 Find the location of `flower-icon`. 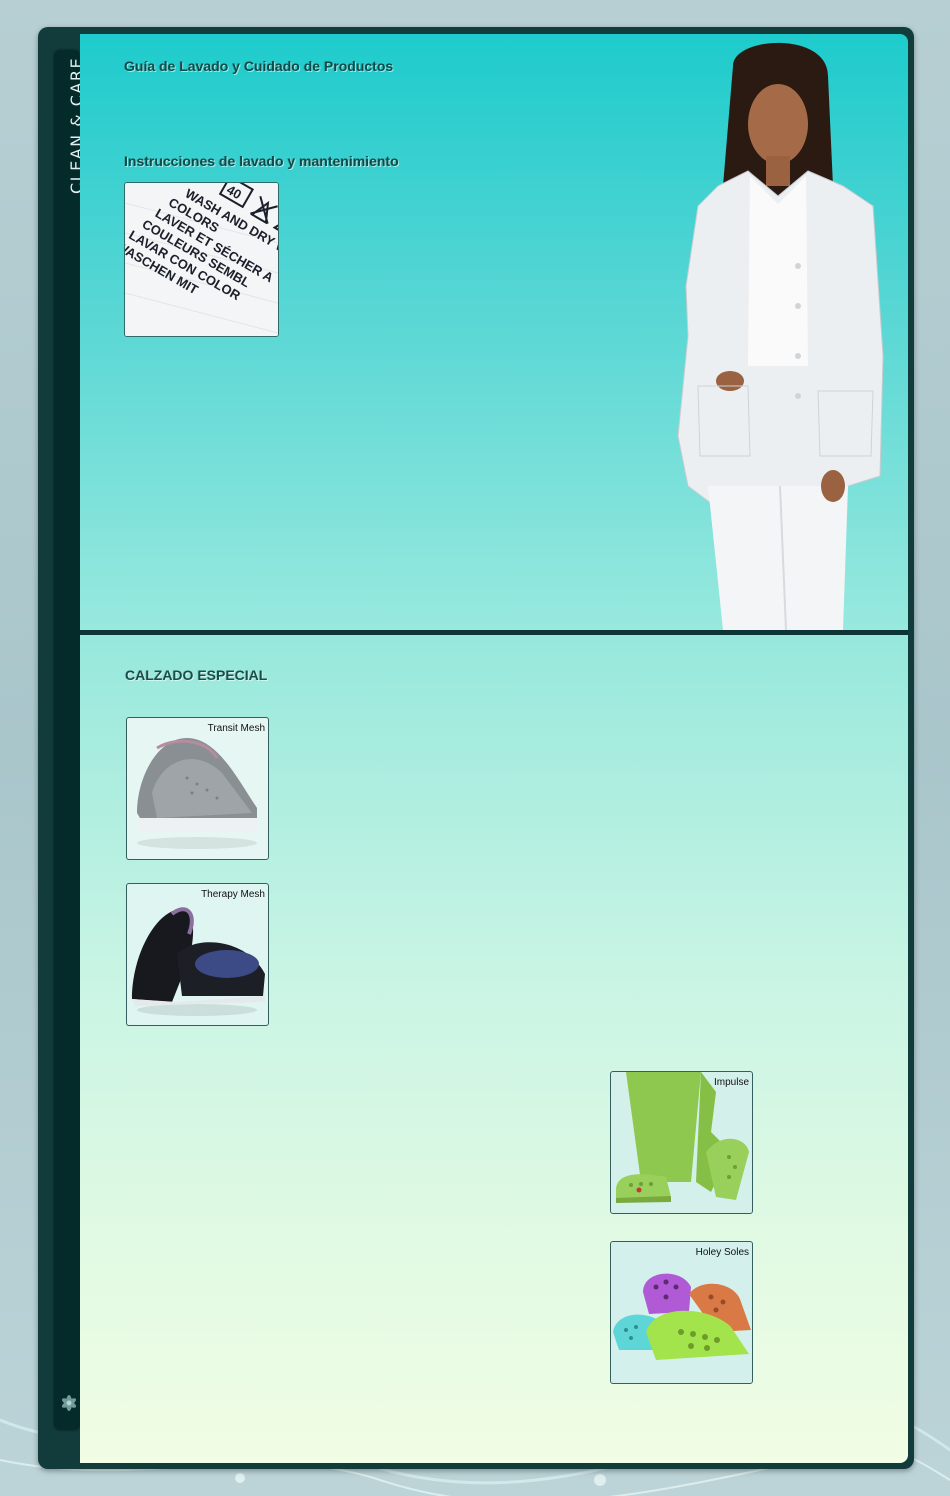

flower-icon is located at coordinates (69, 1403).